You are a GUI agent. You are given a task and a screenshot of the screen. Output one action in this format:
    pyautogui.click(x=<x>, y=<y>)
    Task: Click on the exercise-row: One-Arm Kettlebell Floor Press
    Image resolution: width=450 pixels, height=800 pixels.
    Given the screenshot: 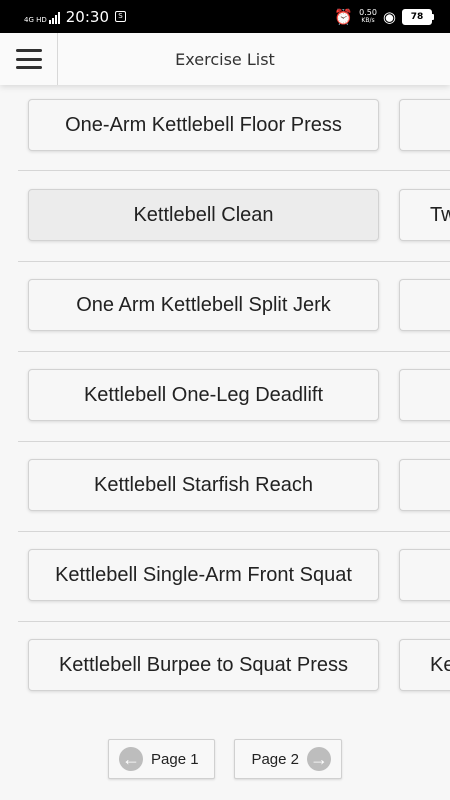 What is the action you would take?
    pyautogui.click(x=234, y=128)
    